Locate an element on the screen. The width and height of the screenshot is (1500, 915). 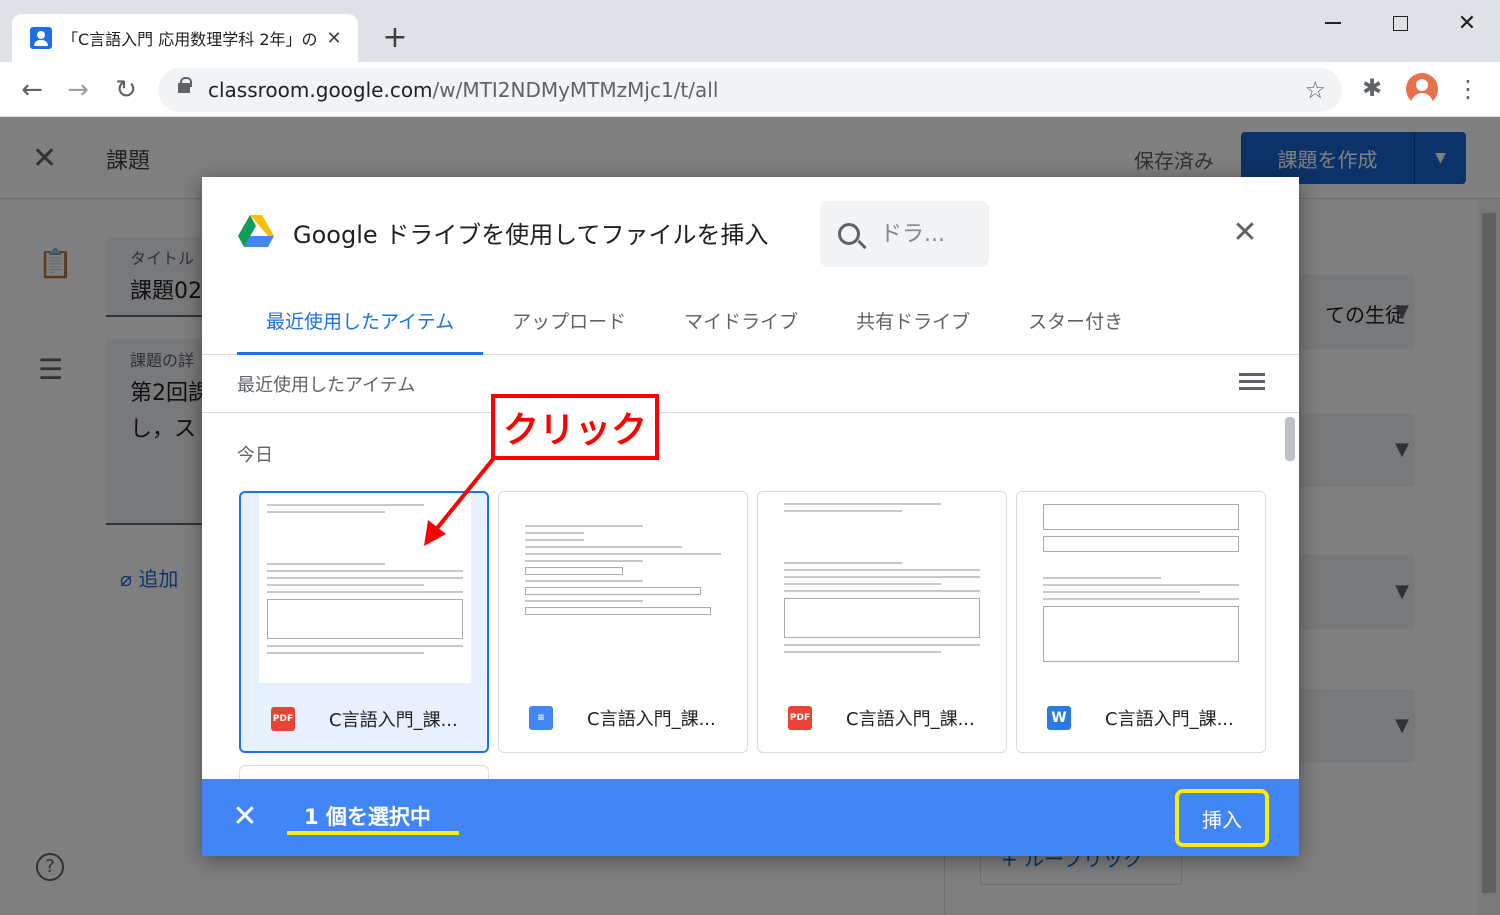
picker-close-icon: ✕ is located at coordinates (1245, 232).